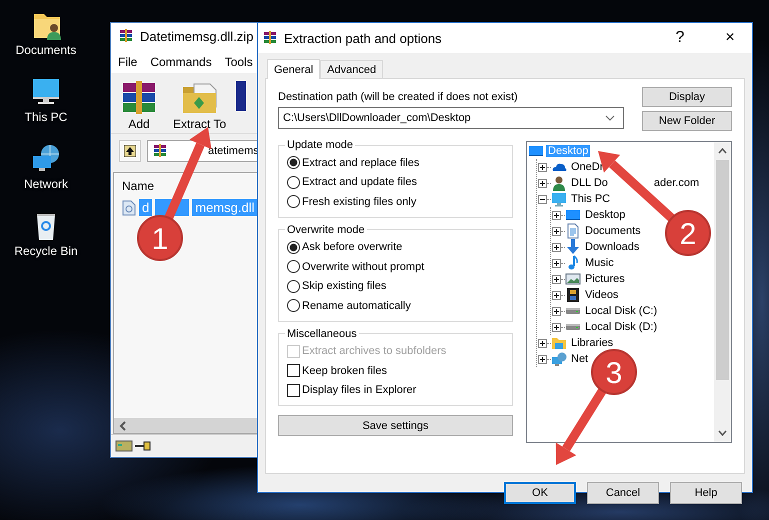  I want to click on tree-item: Downloads, so click(612, 247).